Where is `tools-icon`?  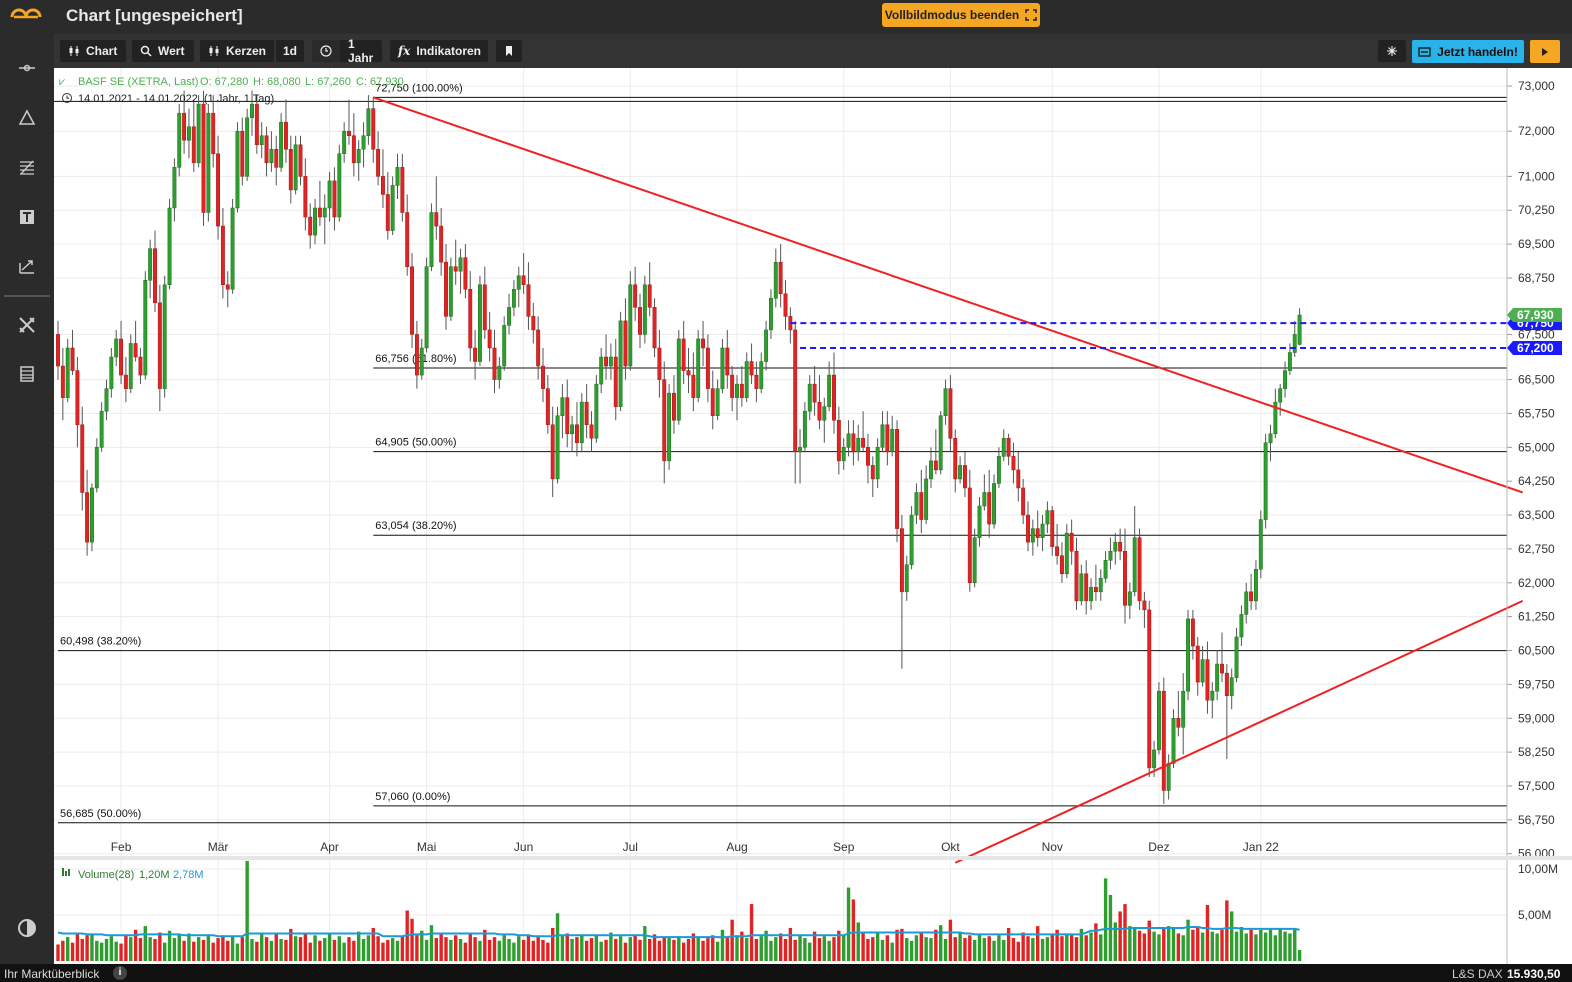
tools-icon is located at coordinates (27, 325).